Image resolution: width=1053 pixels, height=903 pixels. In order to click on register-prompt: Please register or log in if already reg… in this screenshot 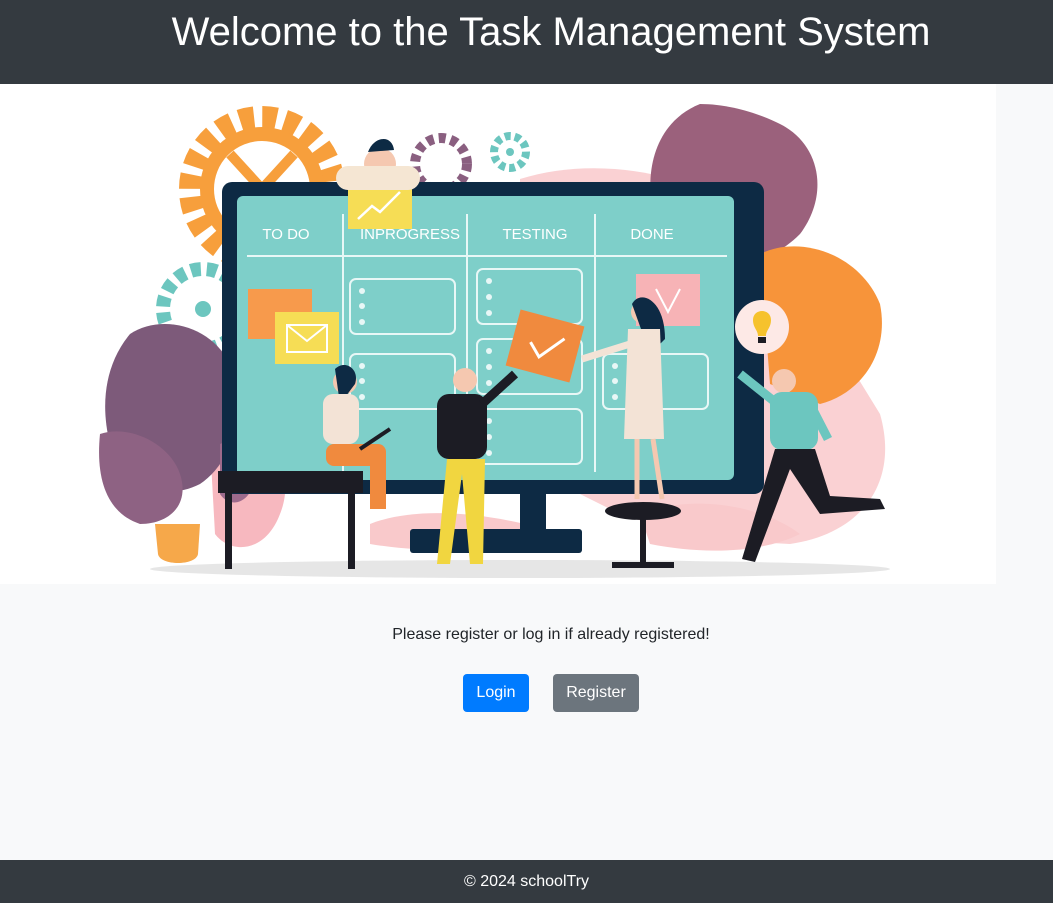, I will do `click(551, 634)`.